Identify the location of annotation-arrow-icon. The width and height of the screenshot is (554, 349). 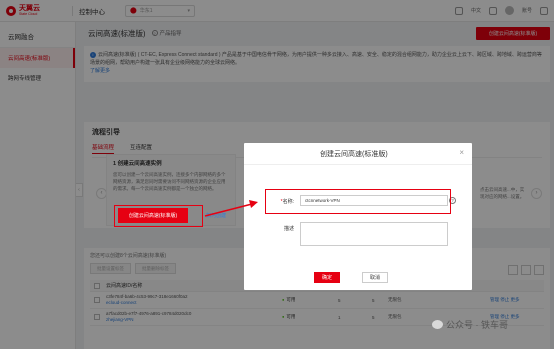
(231, 208).